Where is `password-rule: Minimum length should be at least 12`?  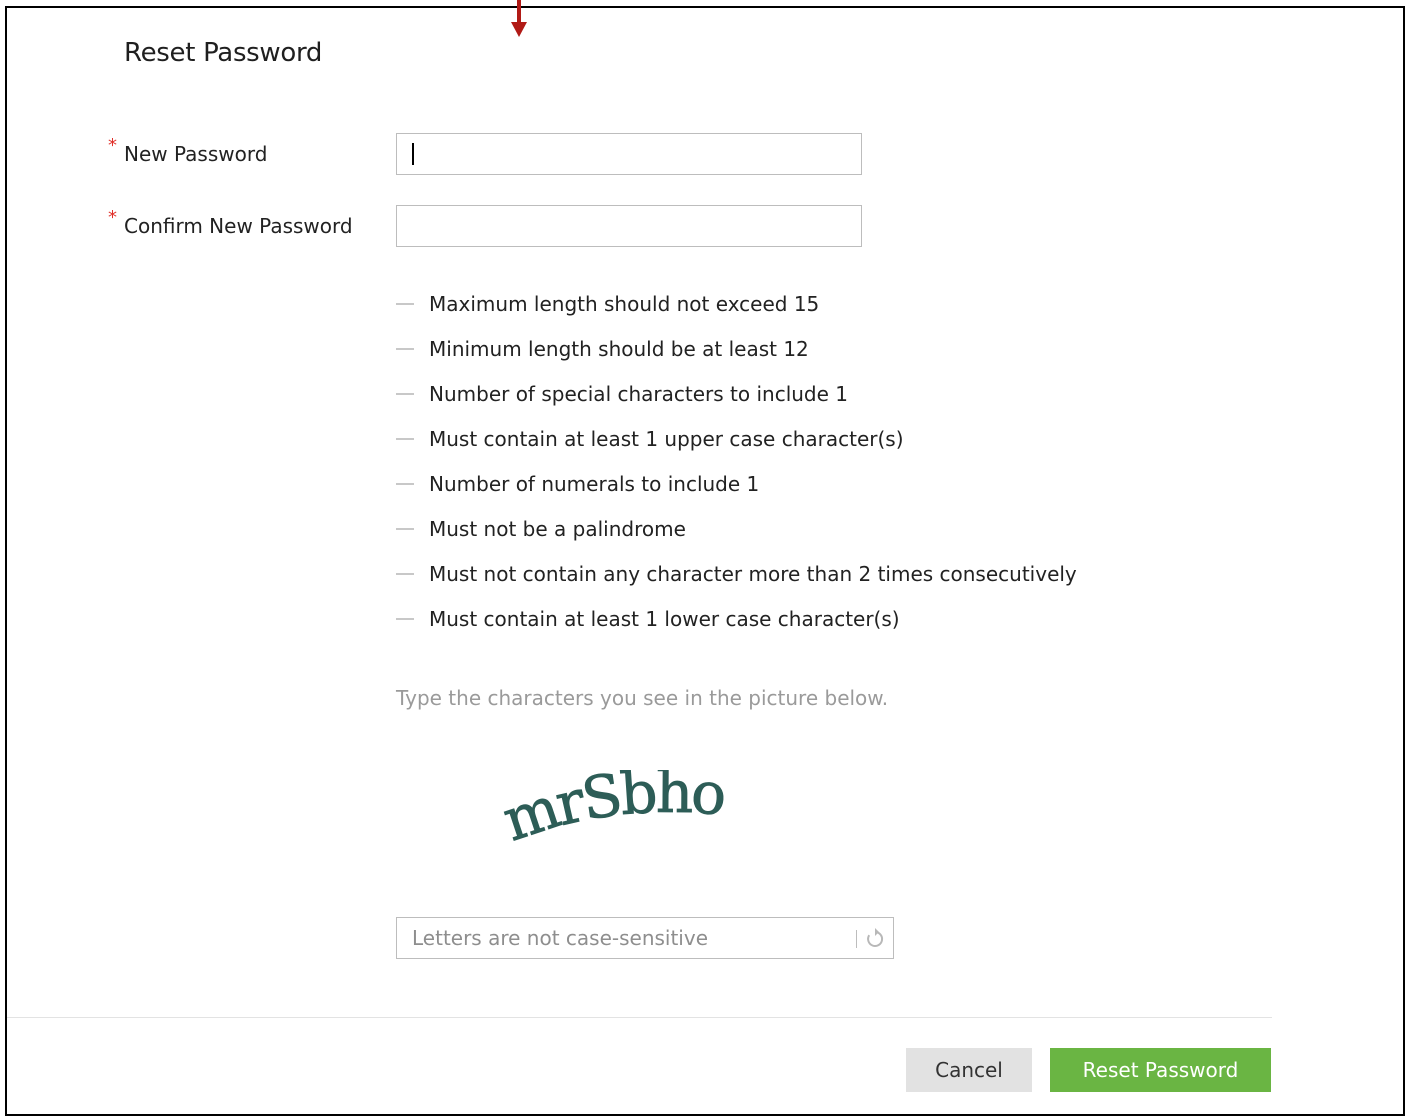 password-rule: Minimum length should be at least 12 is located at coordinates (736, 354).